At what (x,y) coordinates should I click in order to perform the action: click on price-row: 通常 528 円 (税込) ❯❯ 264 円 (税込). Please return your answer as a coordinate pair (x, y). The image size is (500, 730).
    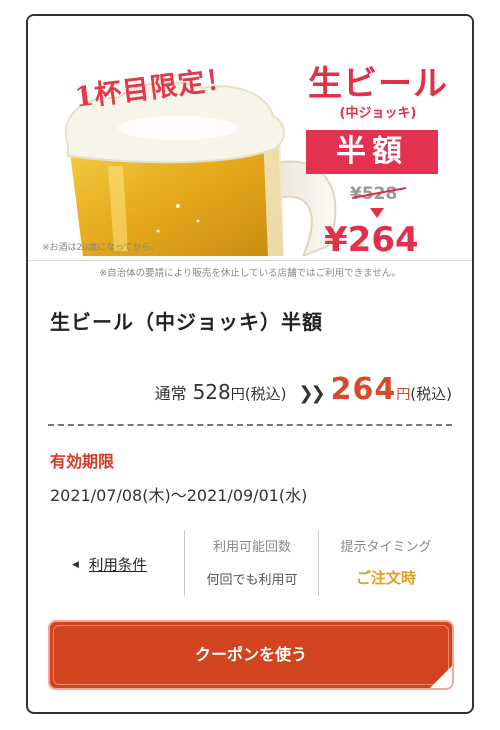
    Looking at the image, I should click on (240, 389).